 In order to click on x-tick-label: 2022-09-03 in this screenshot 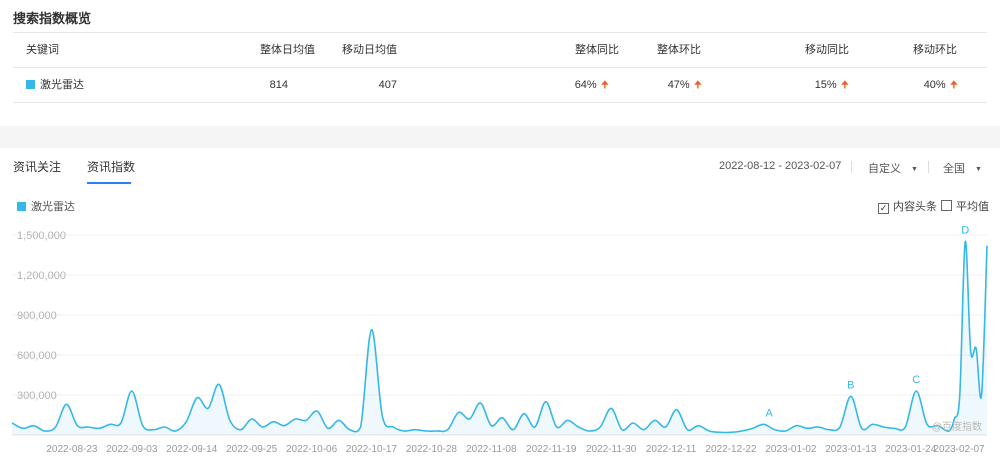, I will do `click(132, 449)`.